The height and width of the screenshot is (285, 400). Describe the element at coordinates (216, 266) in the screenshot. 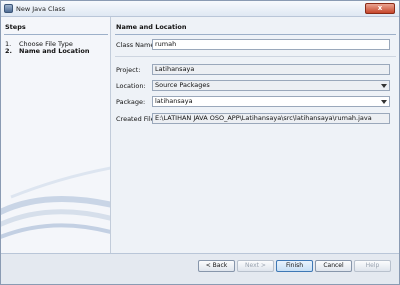

I see `back-button: < Back` at that location.